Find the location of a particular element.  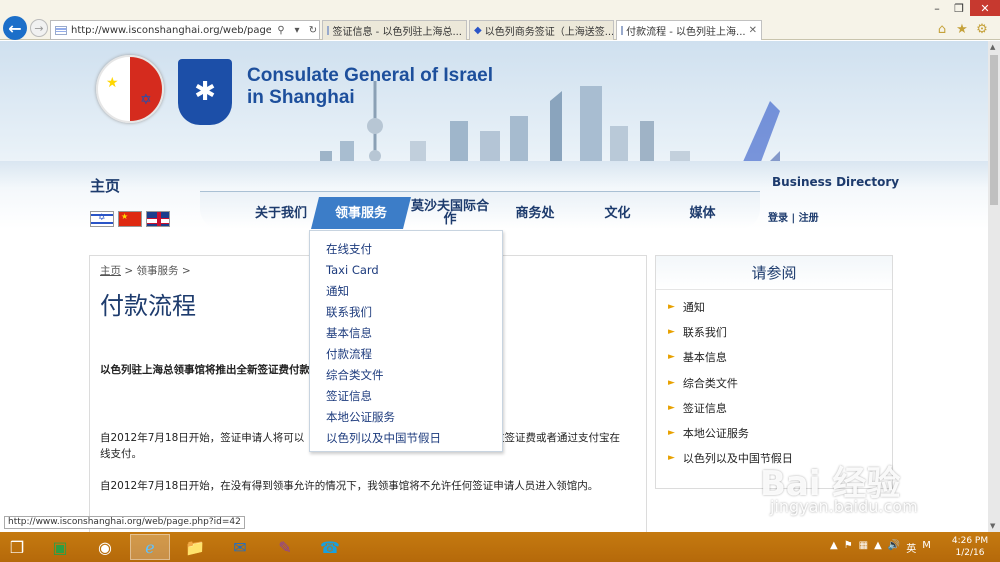

sidebar-item-notary: ► 本地公证服务 is located at coordinates (708, 433).